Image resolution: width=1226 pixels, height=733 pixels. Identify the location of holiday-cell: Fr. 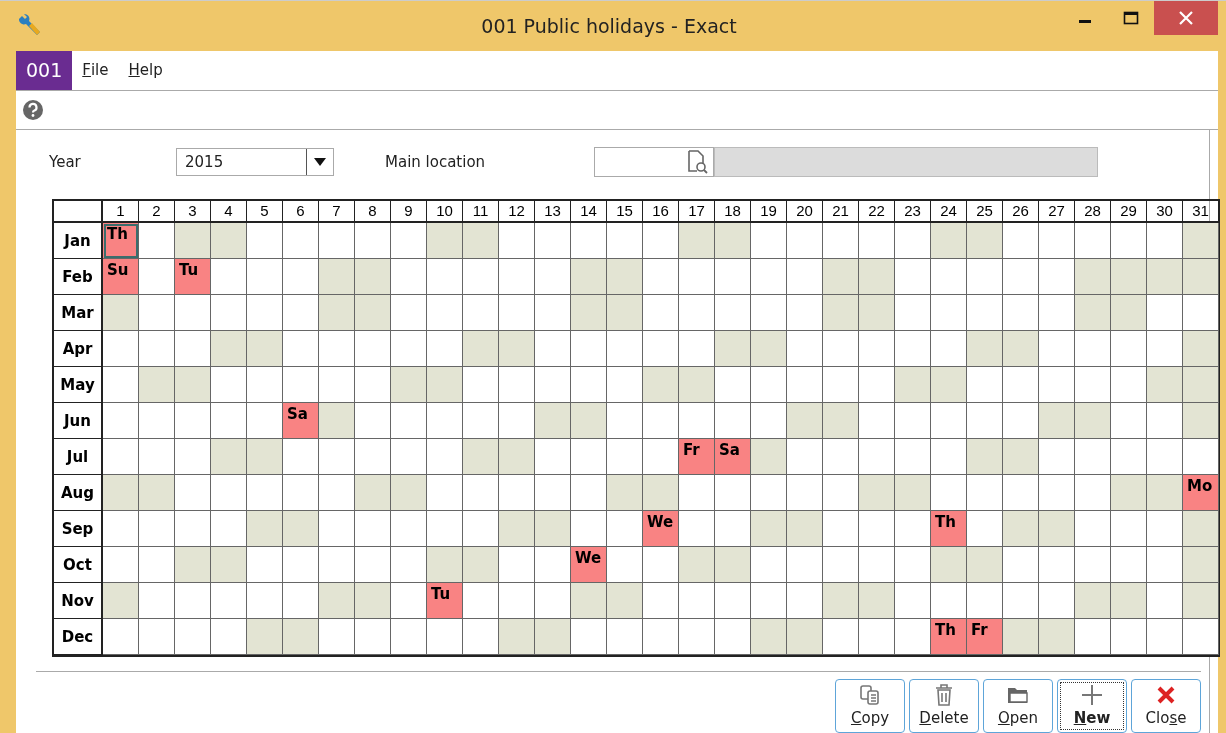
(985, 637).